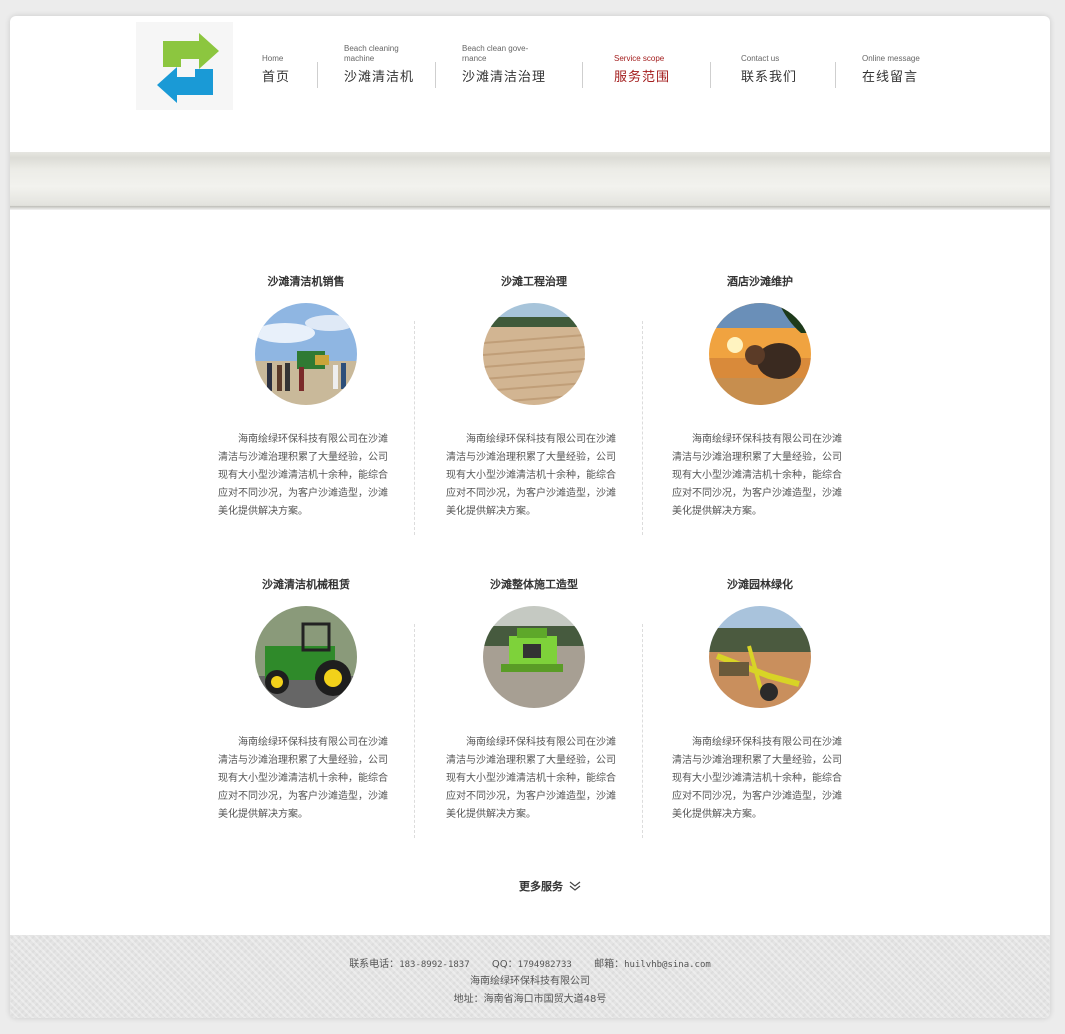 The image size is (1065, 1034). I want to click on nav-contact-cn: 联系我们, so click(769, 77).